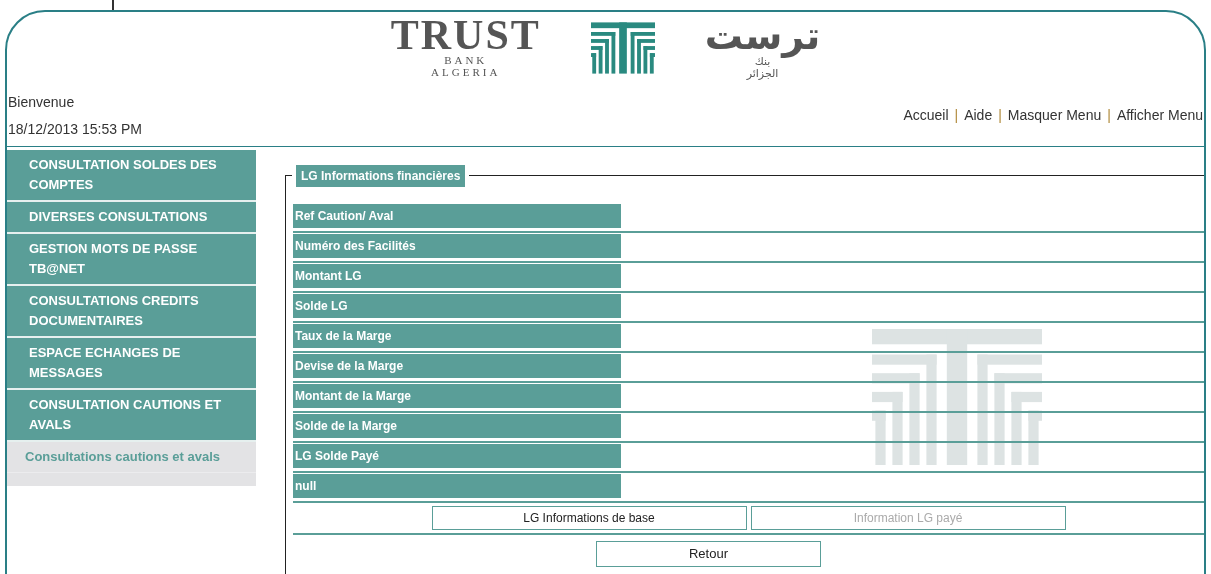 The width and height of the screenshot is (1211, 574). I want to click on field-label: Numéro des Facilités, so click(457, 246).